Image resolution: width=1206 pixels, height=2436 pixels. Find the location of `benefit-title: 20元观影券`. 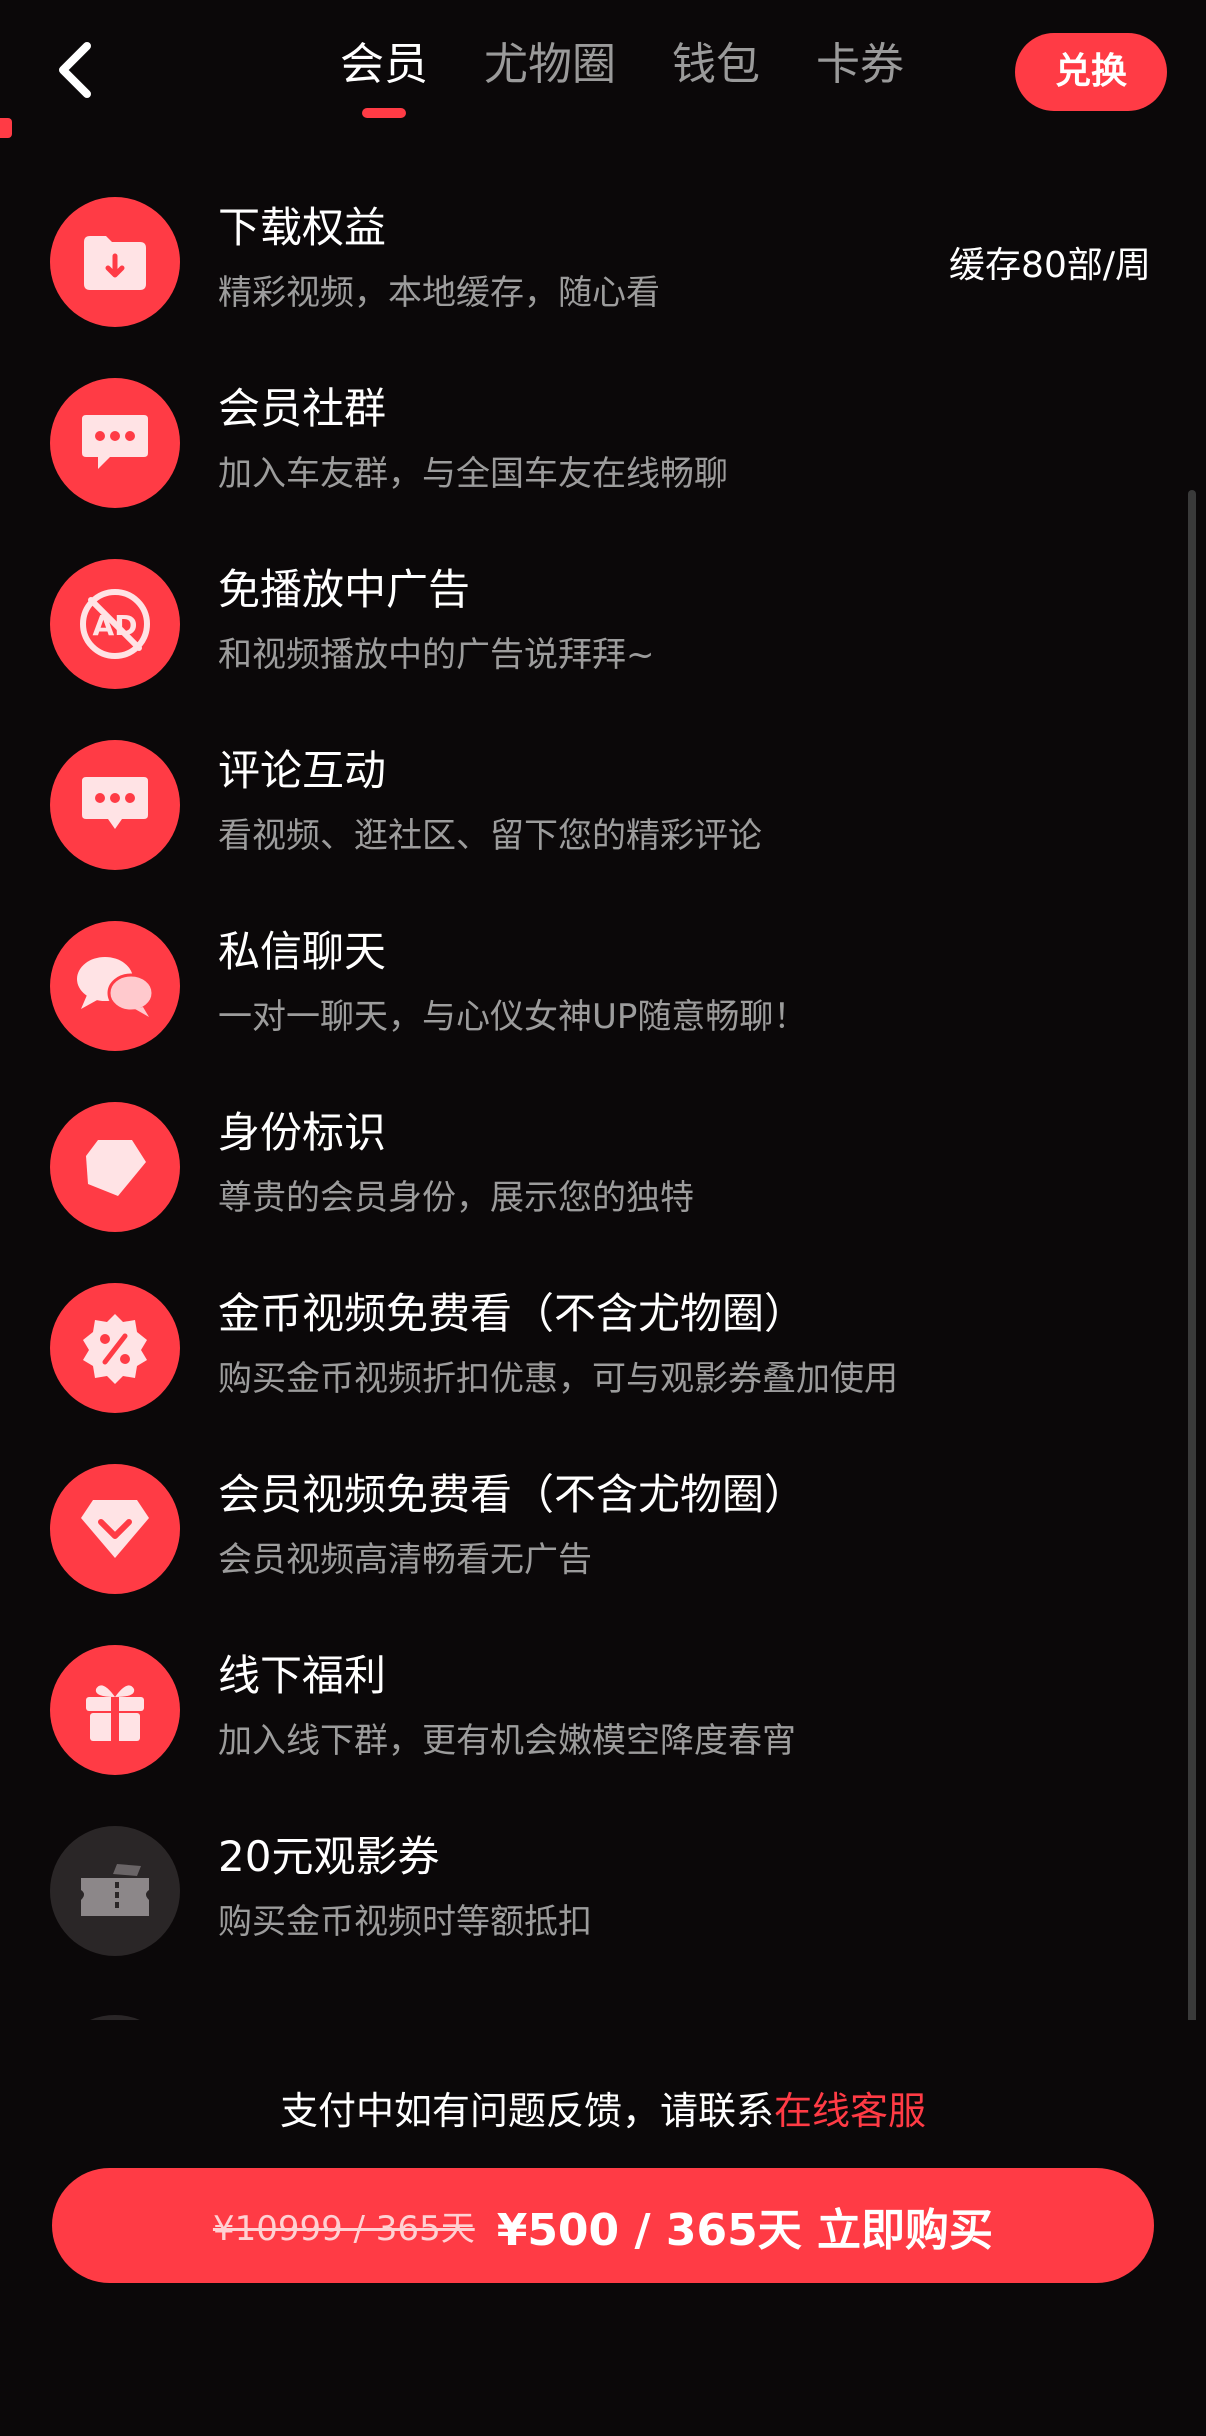

benefit-title: 20元观影券 is located at coordinates (329, 1856).